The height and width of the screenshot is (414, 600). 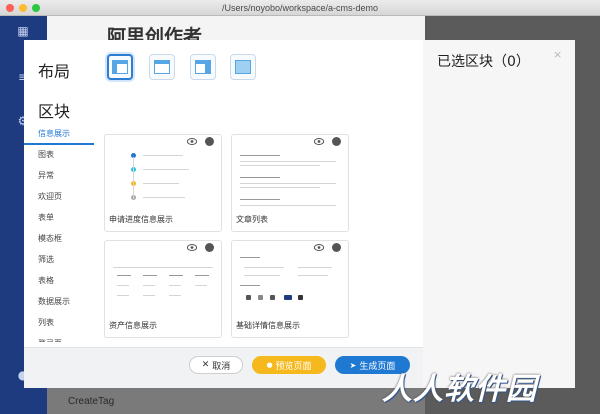 I want to click on layout-heading: 布局, so click(x=54, y=71).